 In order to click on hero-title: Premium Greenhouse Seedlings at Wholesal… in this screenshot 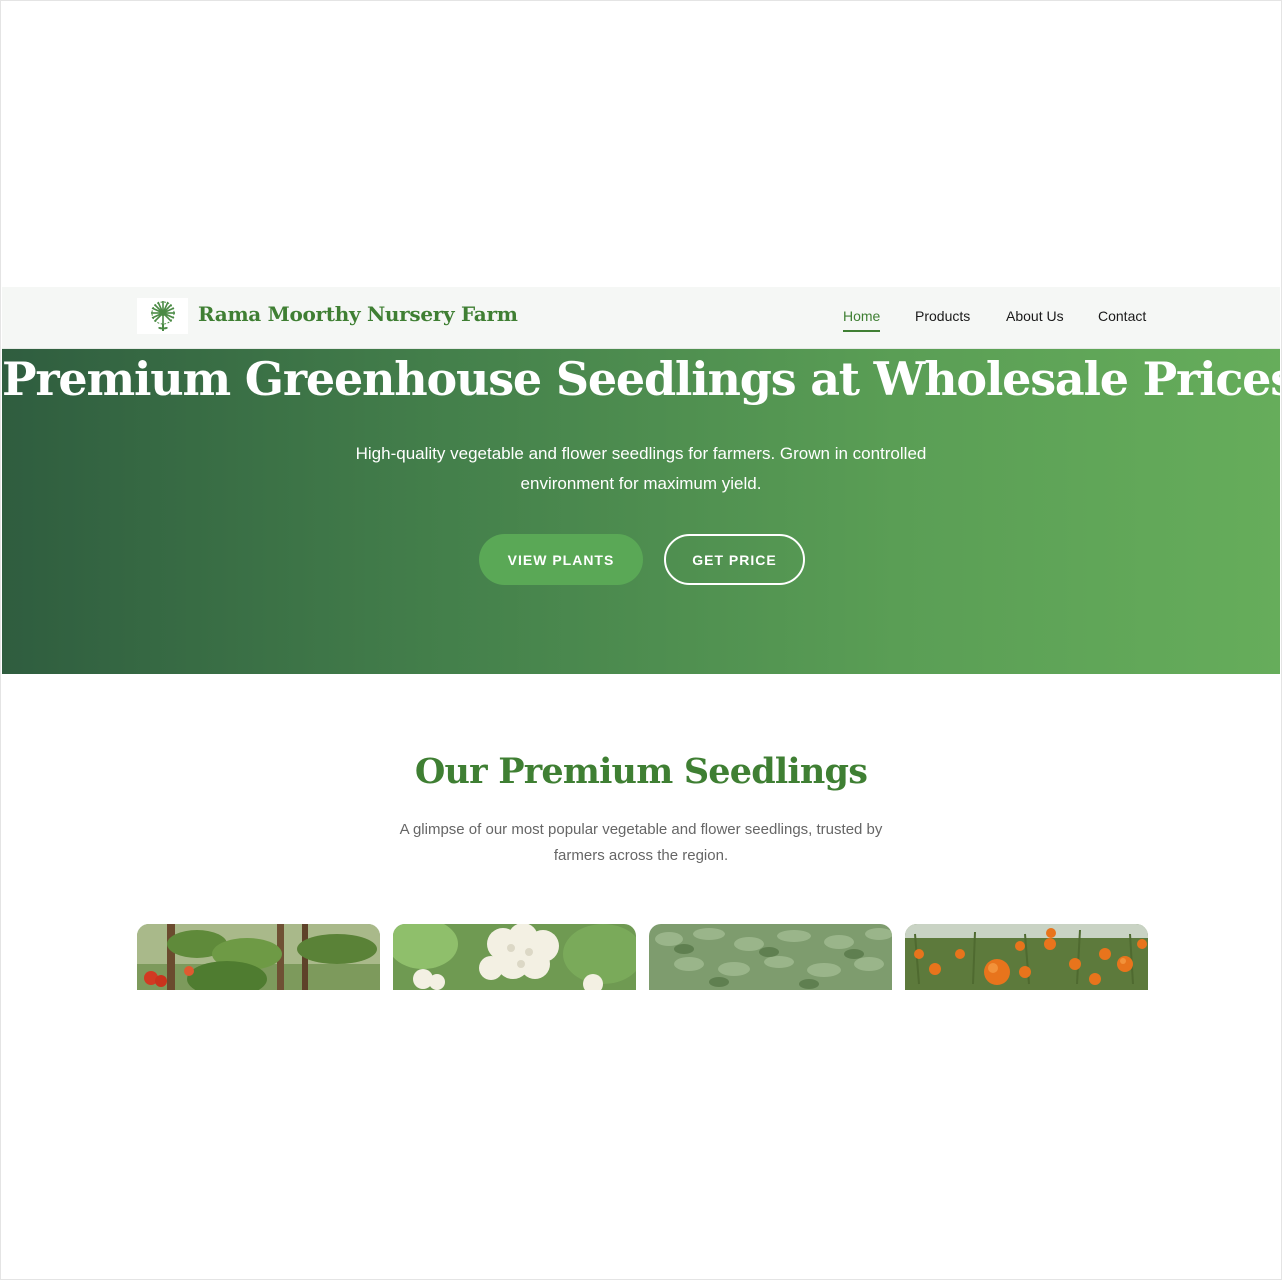, I will do `click(641, 379)`.